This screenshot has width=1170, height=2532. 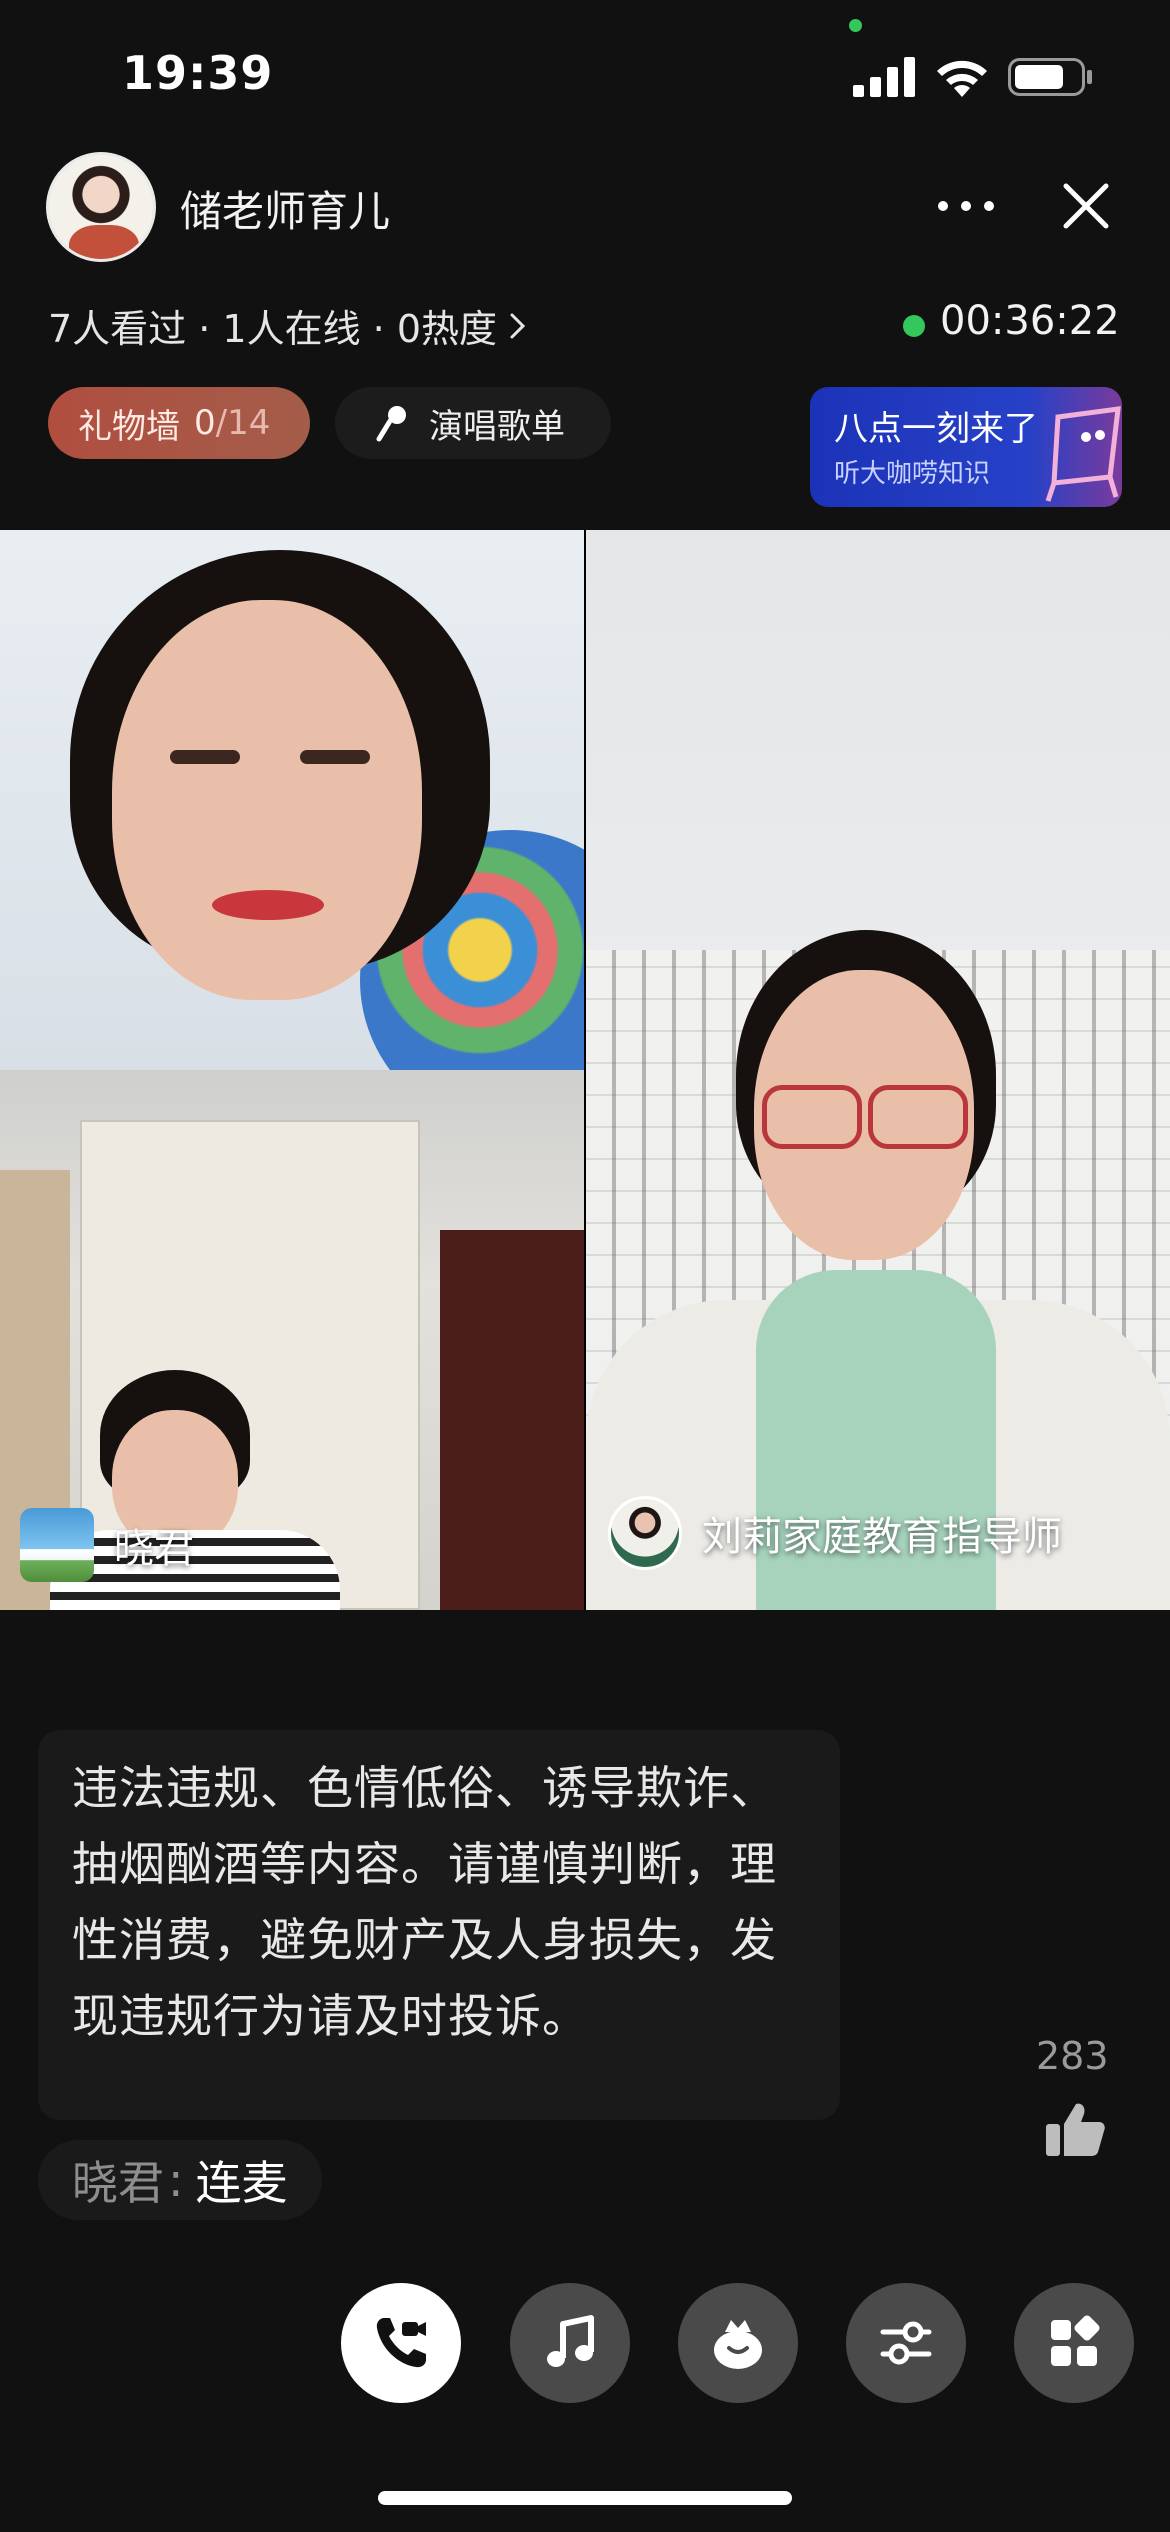 I want to click on gift-wall-button: 礼物墙 0 /14, so click(x=179, y=423).